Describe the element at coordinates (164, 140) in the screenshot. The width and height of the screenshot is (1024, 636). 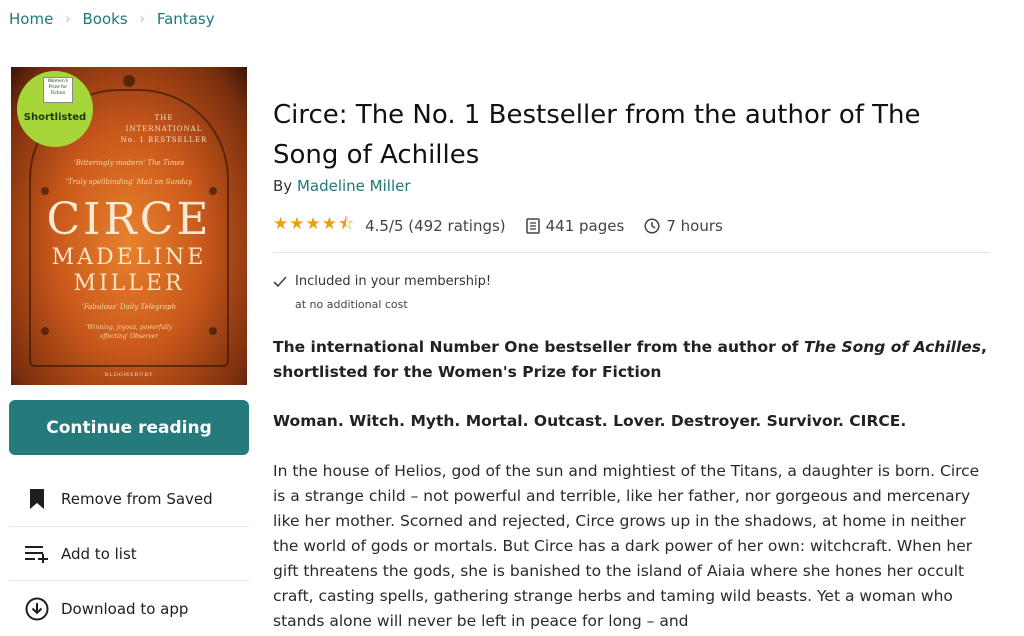
I see `cover-header-3: No. 1 BESTSELLER` at that location.